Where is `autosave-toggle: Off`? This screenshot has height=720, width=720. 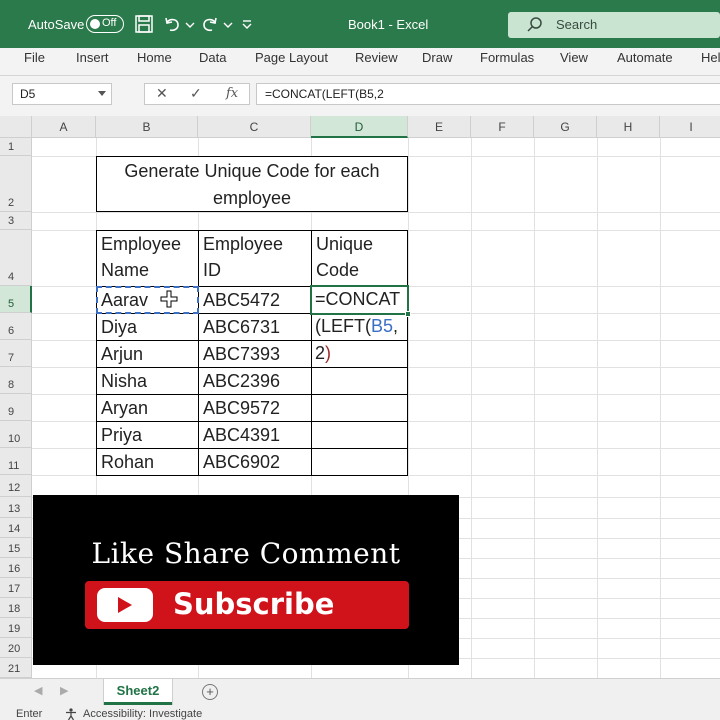 autosave-toggle: Off is located at coordinates (105, 24).